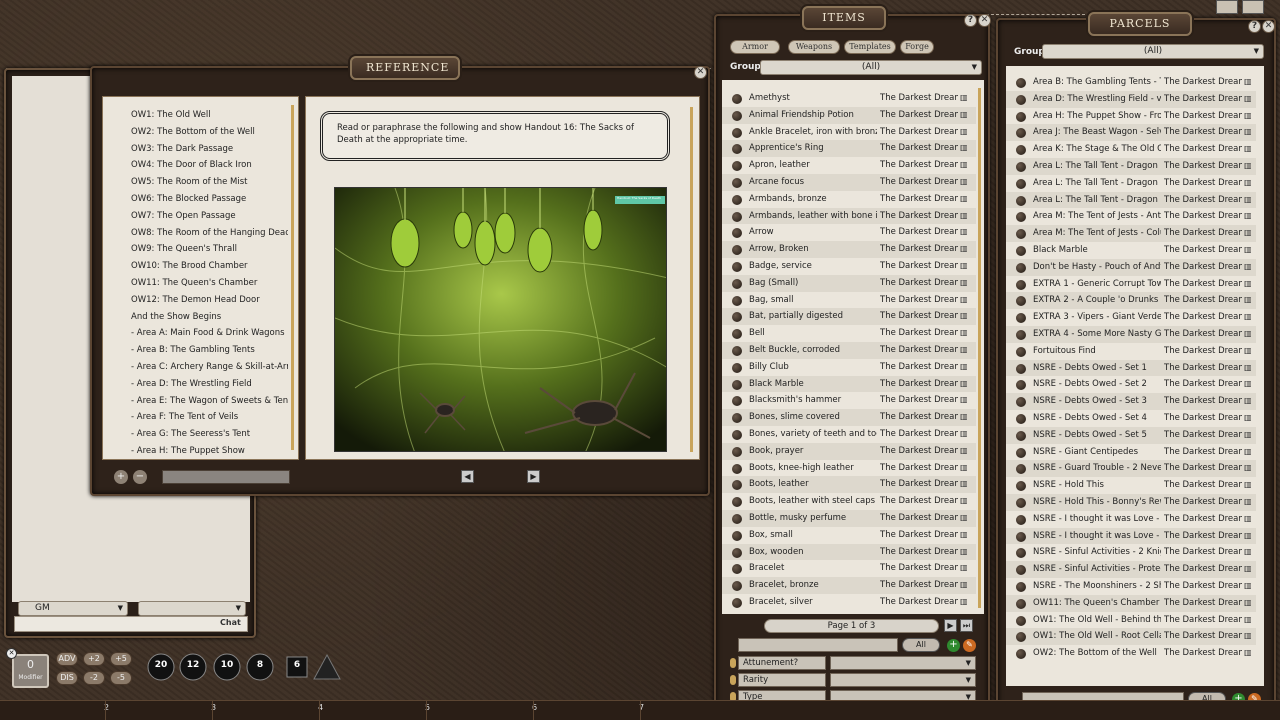 The height and width of the screenshot is (720, 1280). Describe the element at coordinates (969, 645) in the screenshot. I see `items-edit-button: ✎` at that location.